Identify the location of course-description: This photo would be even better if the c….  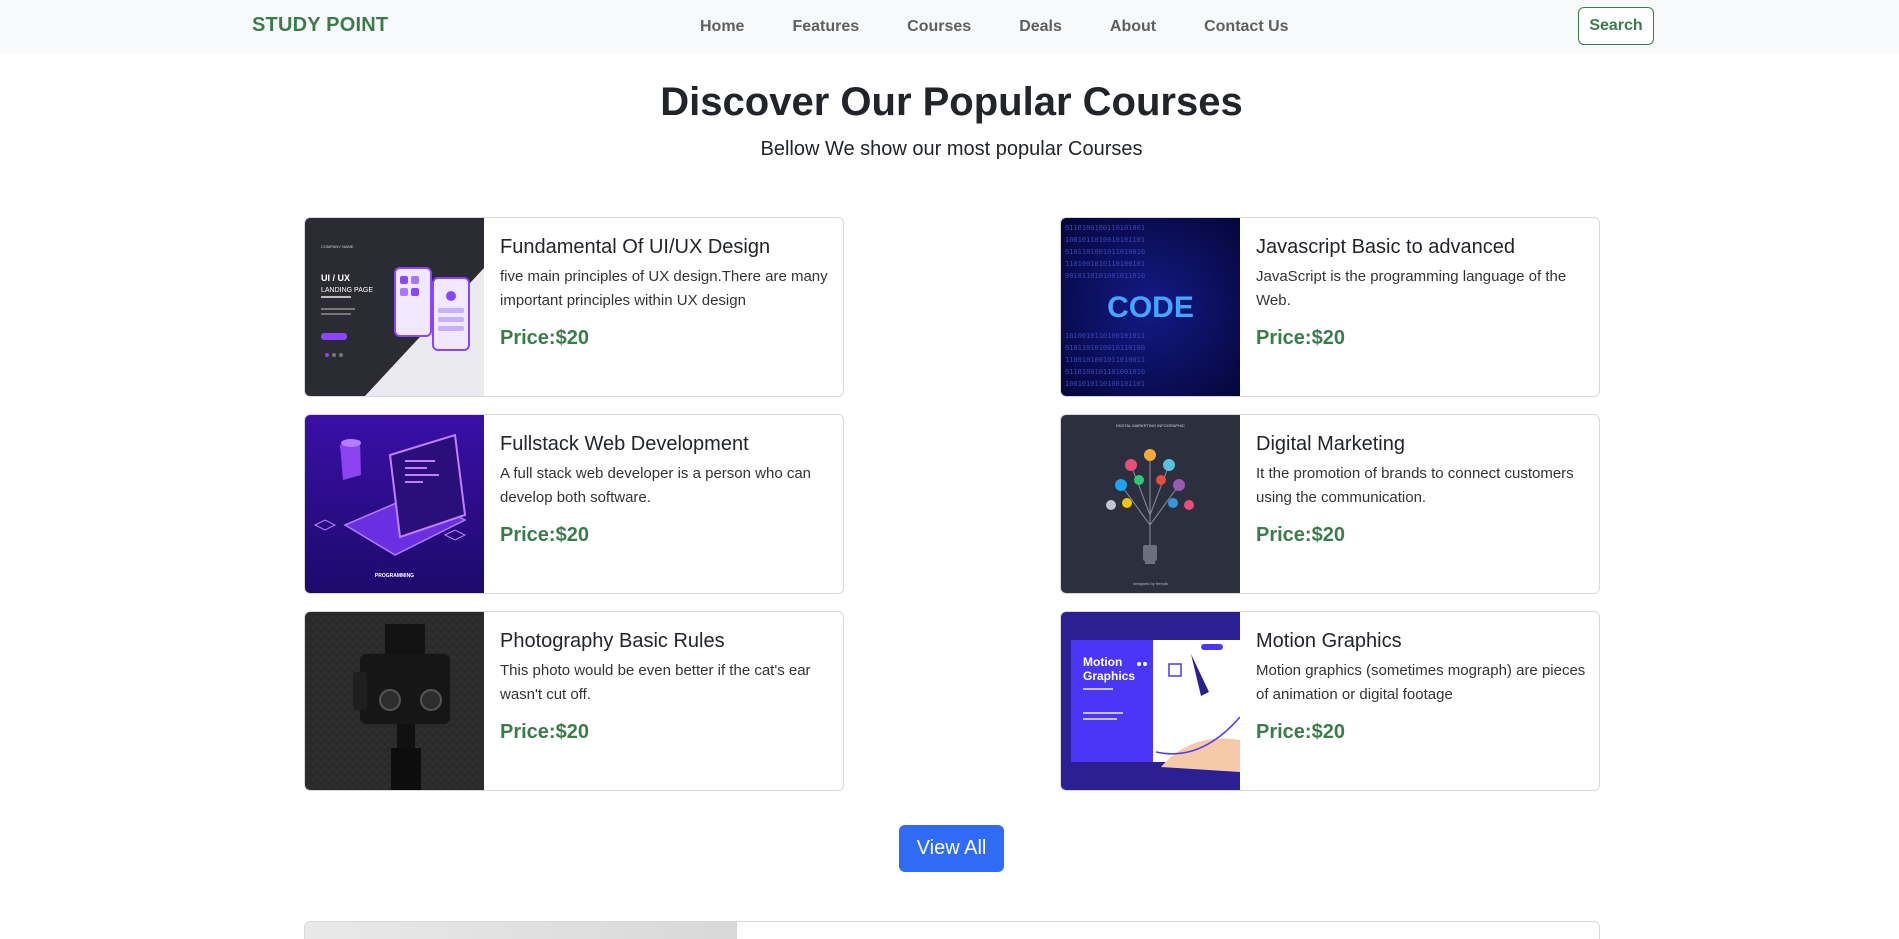
(655, 682).